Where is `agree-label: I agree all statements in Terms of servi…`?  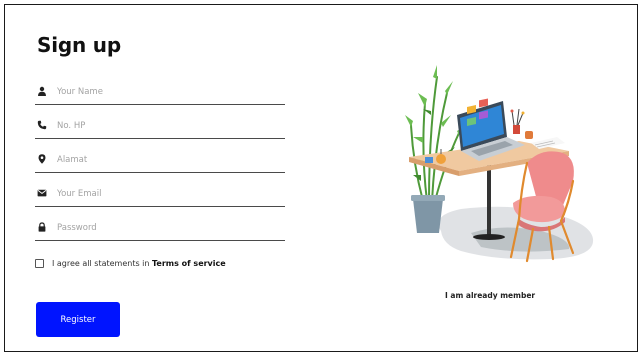 agree-label: I agree all statements in Terms of servi… is located at coordinates (139, 263).